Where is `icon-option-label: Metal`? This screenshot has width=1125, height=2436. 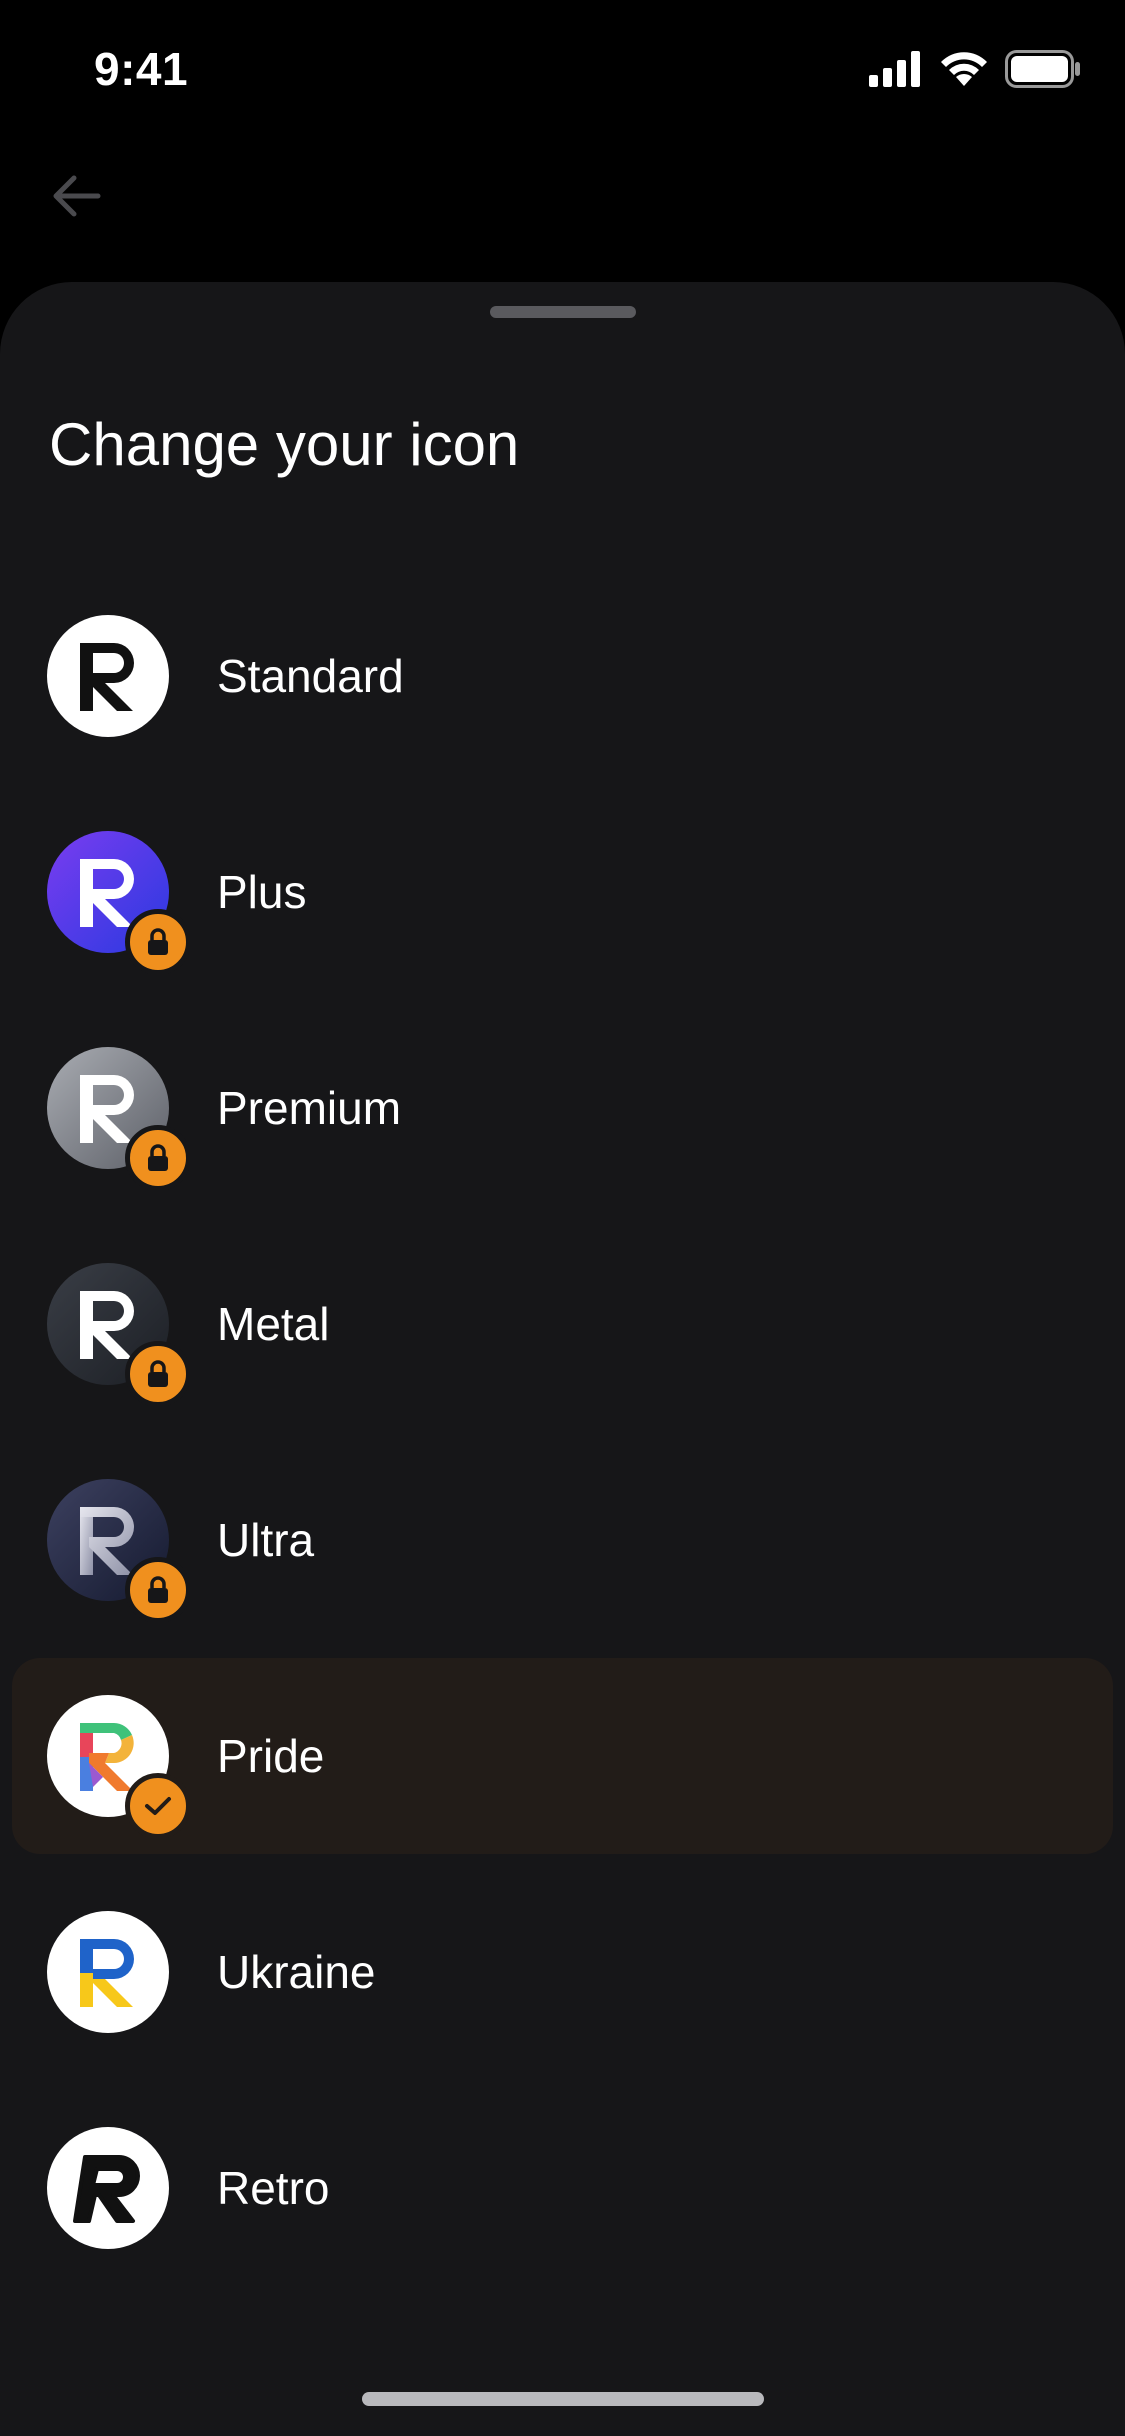
icon-option-label: Metal is located at coordinates (273, 1324).